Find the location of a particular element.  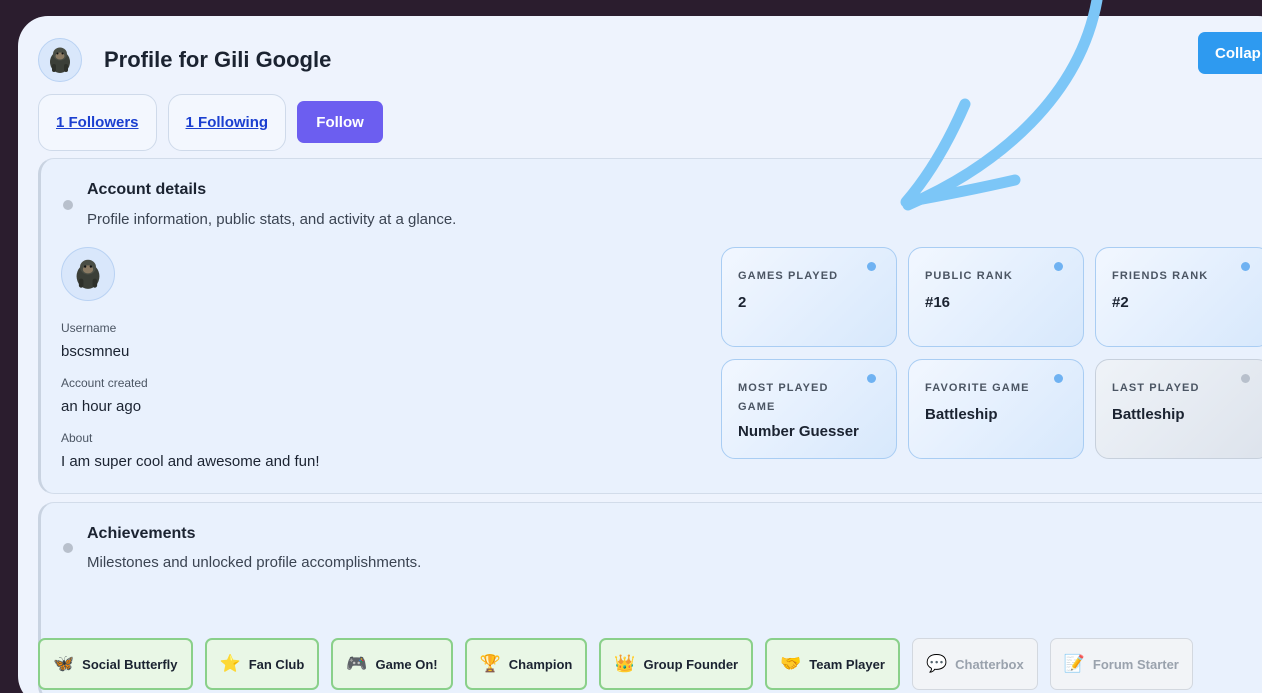

annotation-arrow is located at coordinates (1001, 105).